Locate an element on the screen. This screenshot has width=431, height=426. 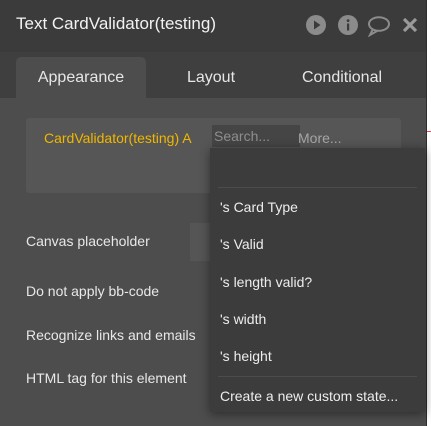
panel-title: Text CardValidator(testing) is located at coordinates (116, 23).